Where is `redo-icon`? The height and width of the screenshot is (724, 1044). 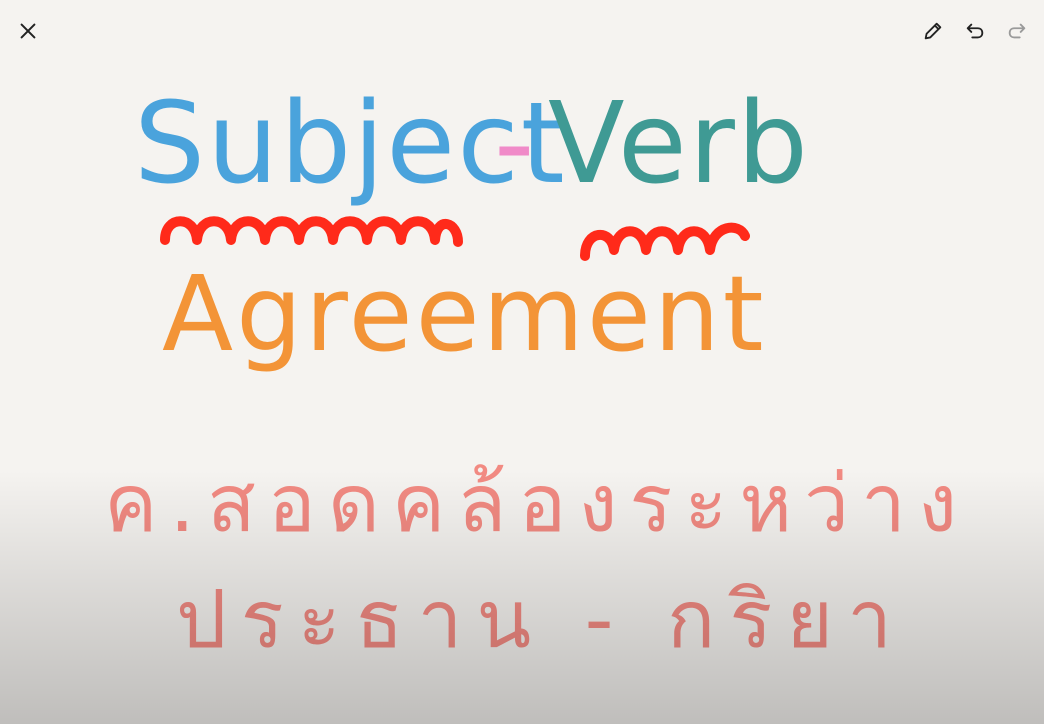 redo-icon is located at coordinates (1017, 31).